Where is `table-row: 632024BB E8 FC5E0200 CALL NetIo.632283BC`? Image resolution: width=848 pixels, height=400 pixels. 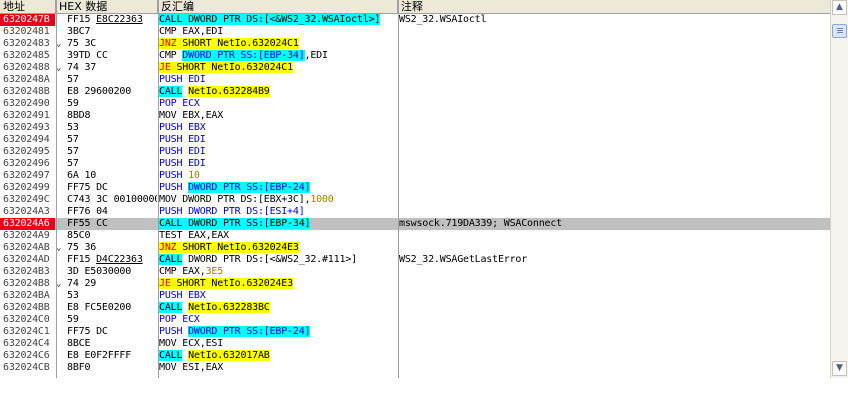
table-row: 632024BB E8 FC5E0200 CALL NetIo.632283BC is located at coordinates (415, 308).